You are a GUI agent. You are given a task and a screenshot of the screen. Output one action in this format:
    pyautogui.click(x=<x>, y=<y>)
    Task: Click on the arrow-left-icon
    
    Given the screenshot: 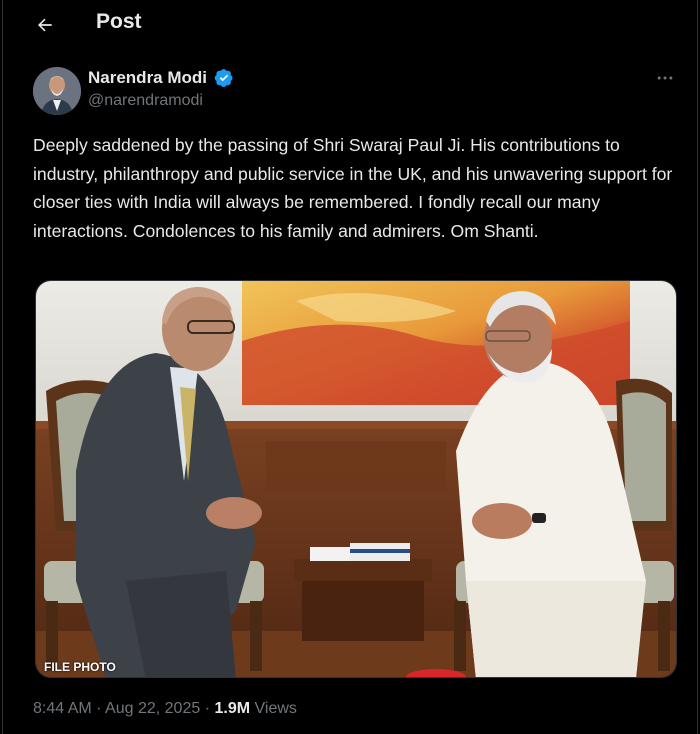 What is the action you would take?
    pyautogui.click(x=45, y=25)
    